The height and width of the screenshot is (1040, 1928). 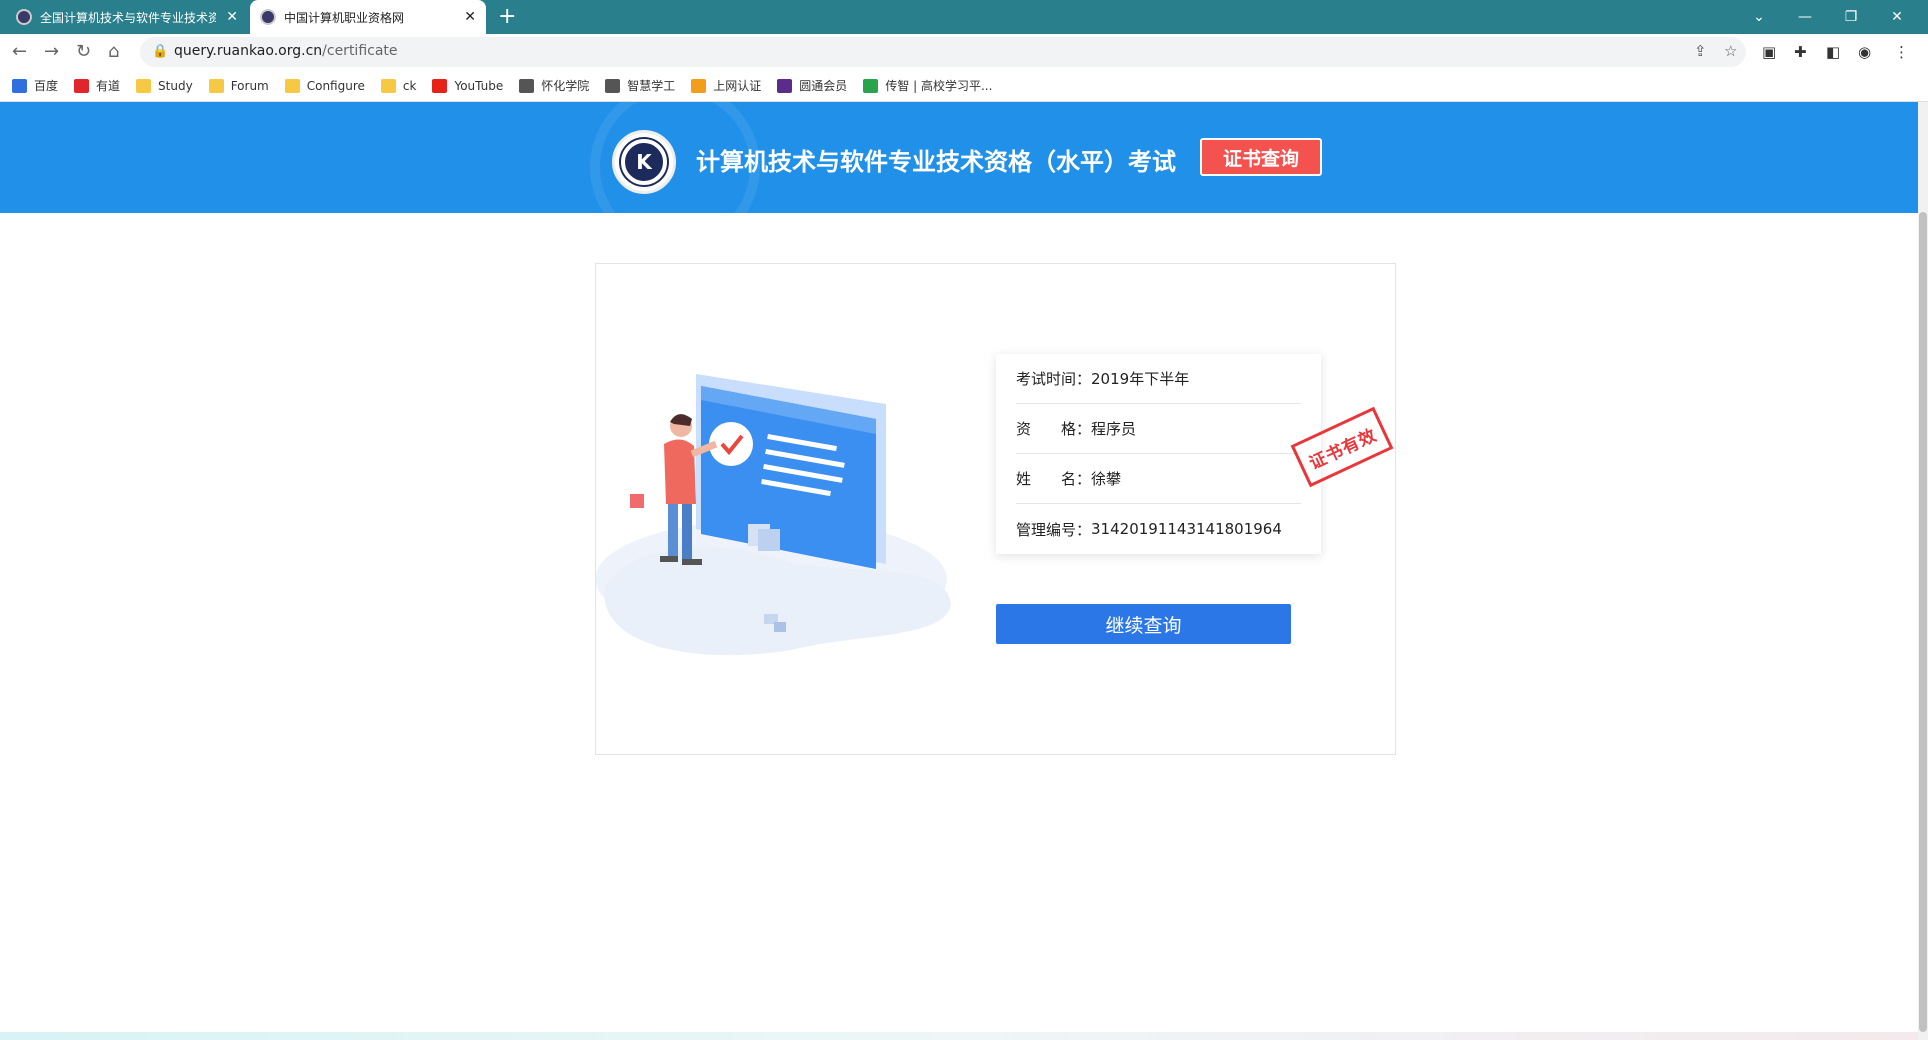 I want to click on bookmark-label: 百度, so click(x=46, y=86).